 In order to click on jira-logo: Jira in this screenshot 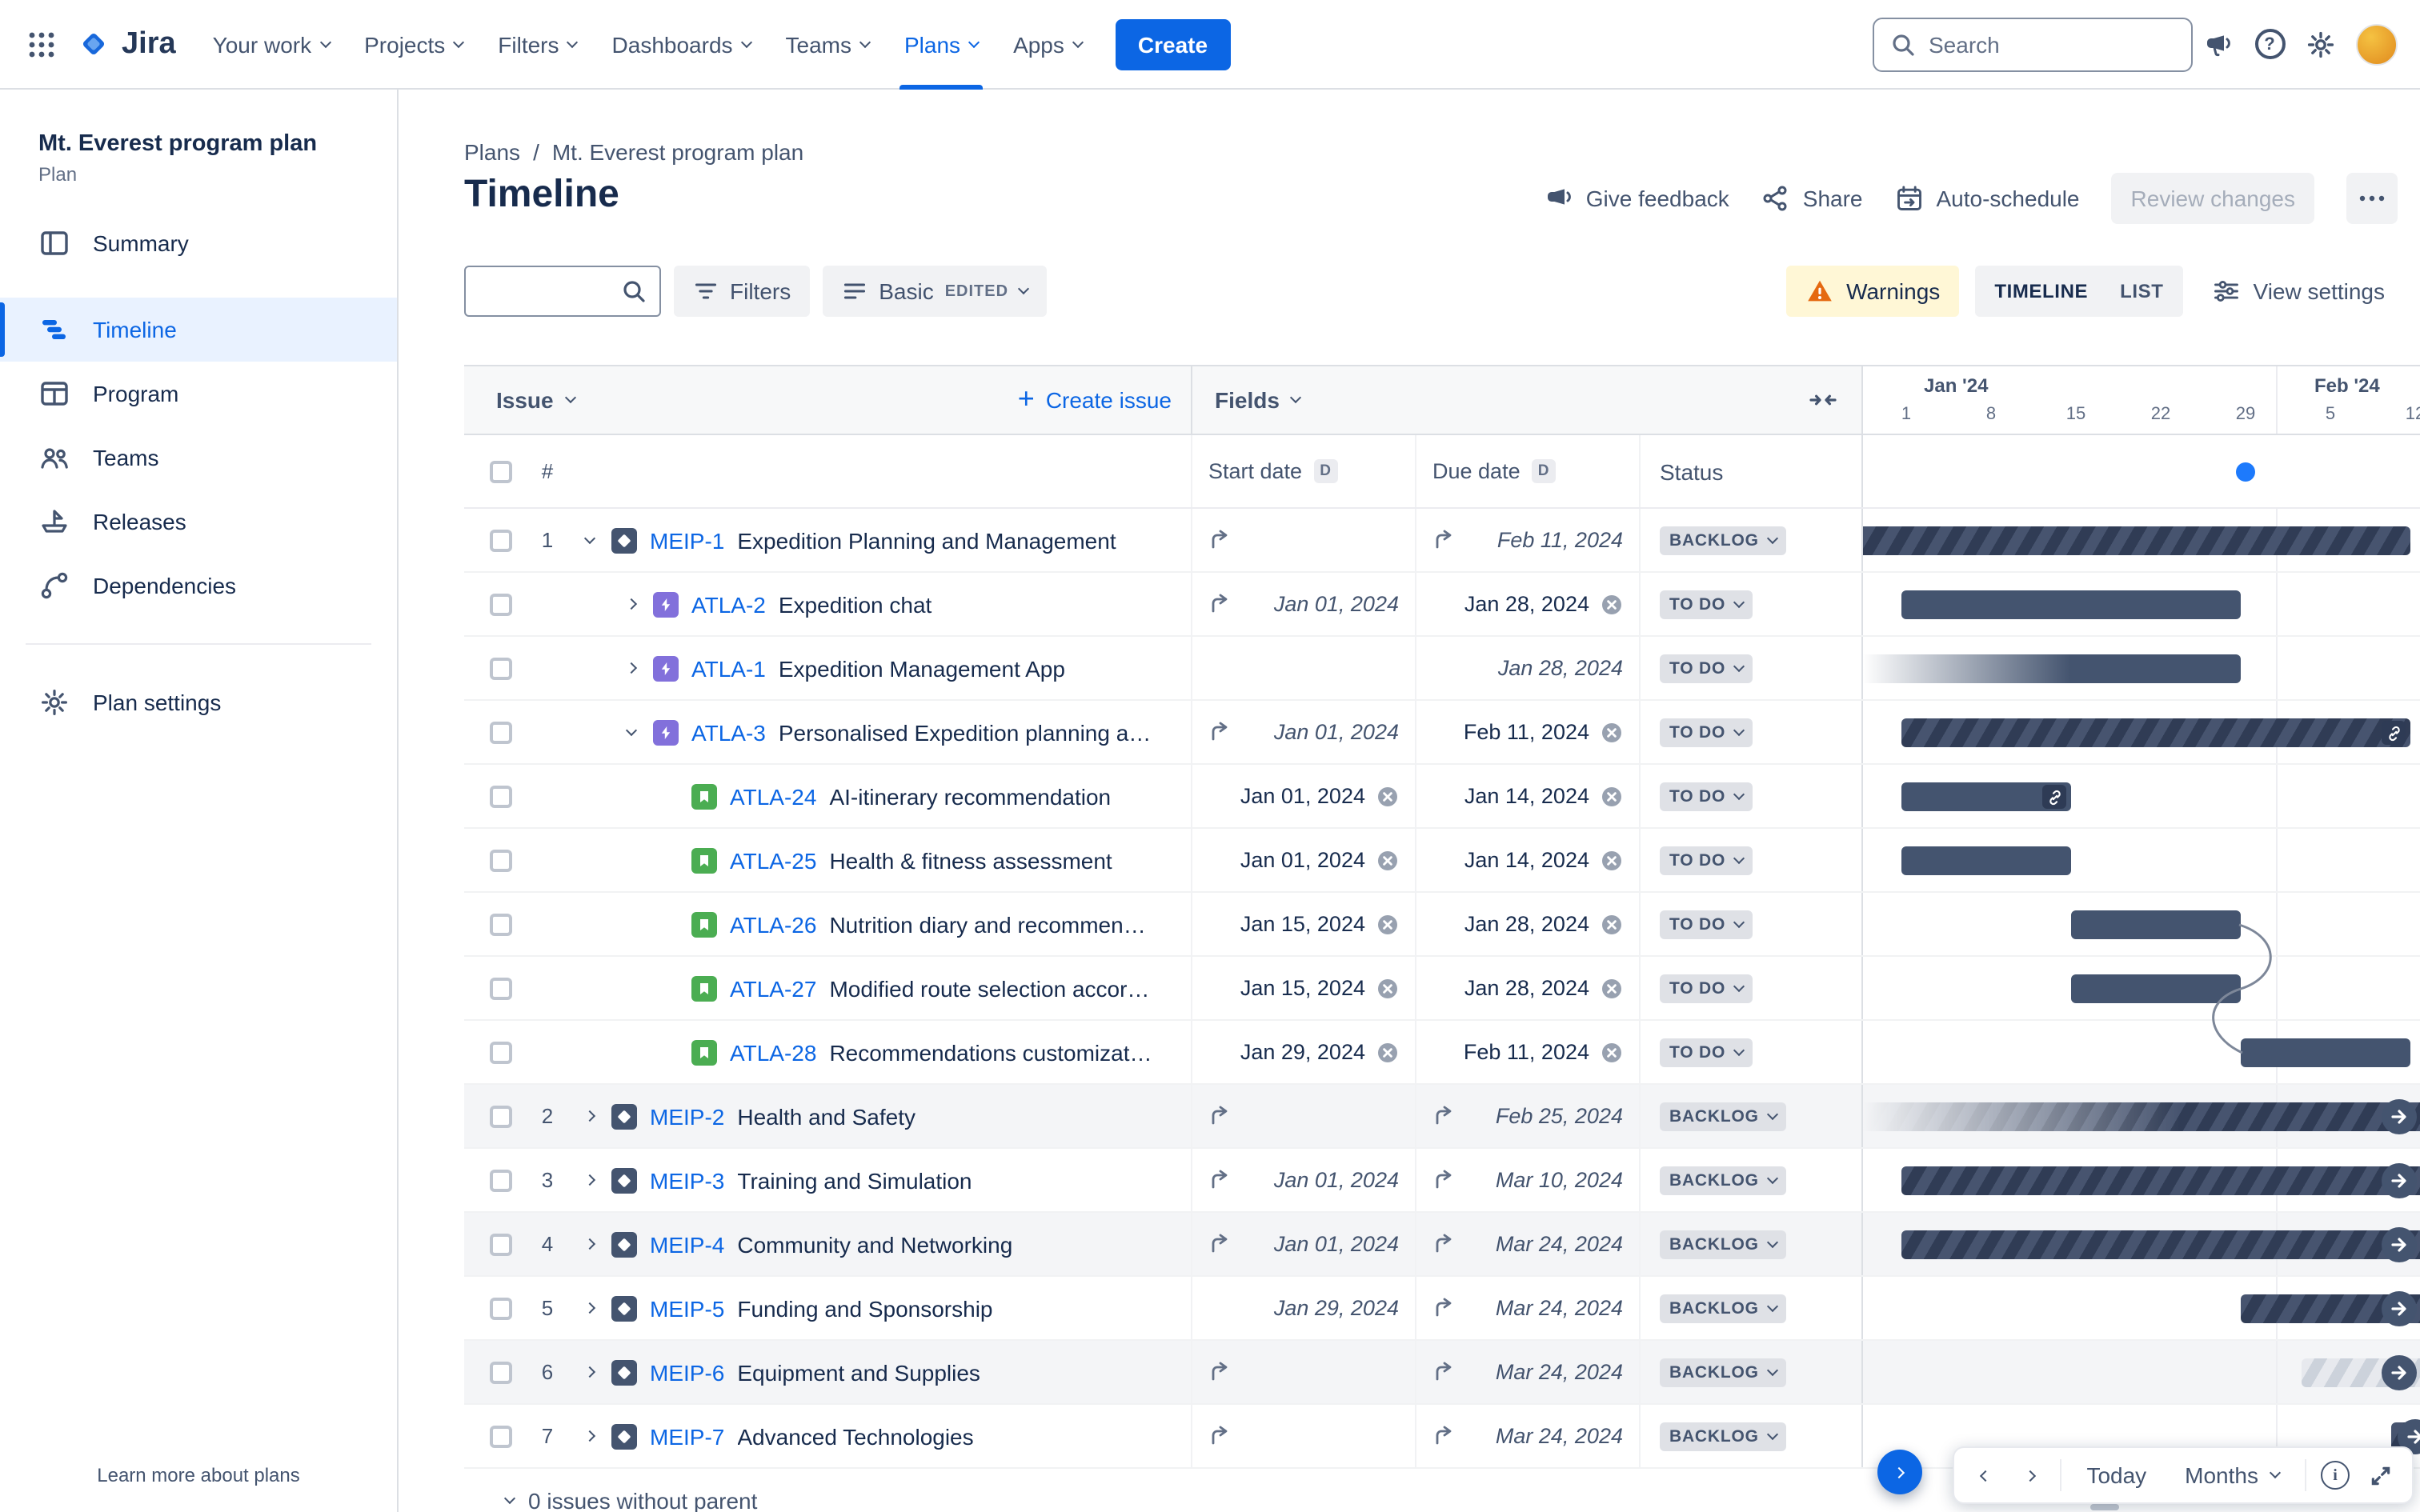, I will do `click(131, 44)`.